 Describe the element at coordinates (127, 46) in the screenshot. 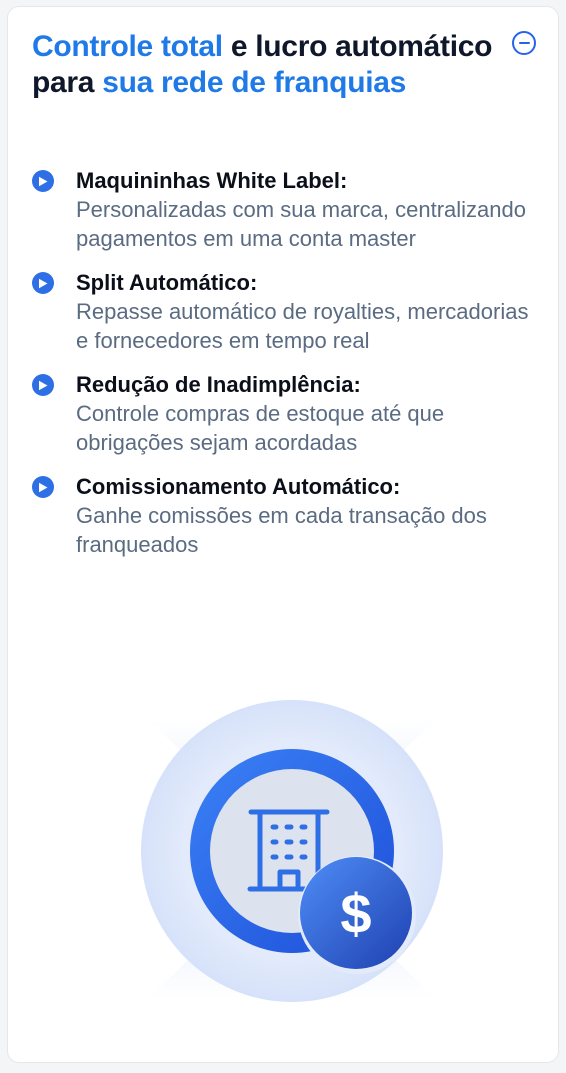

I see `headline-accent-1: Controle total` at that location.